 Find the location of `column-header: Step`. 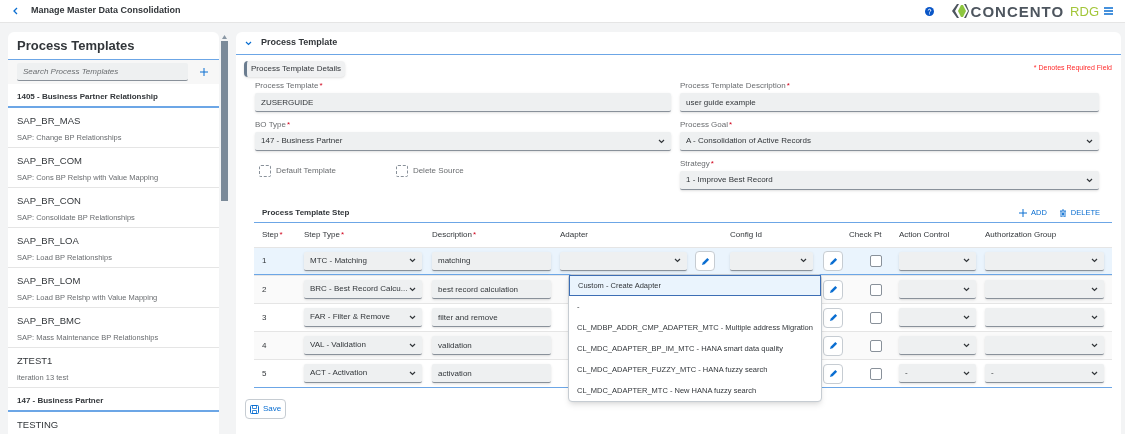

column-header: Step is located at coordinates (270, 235).